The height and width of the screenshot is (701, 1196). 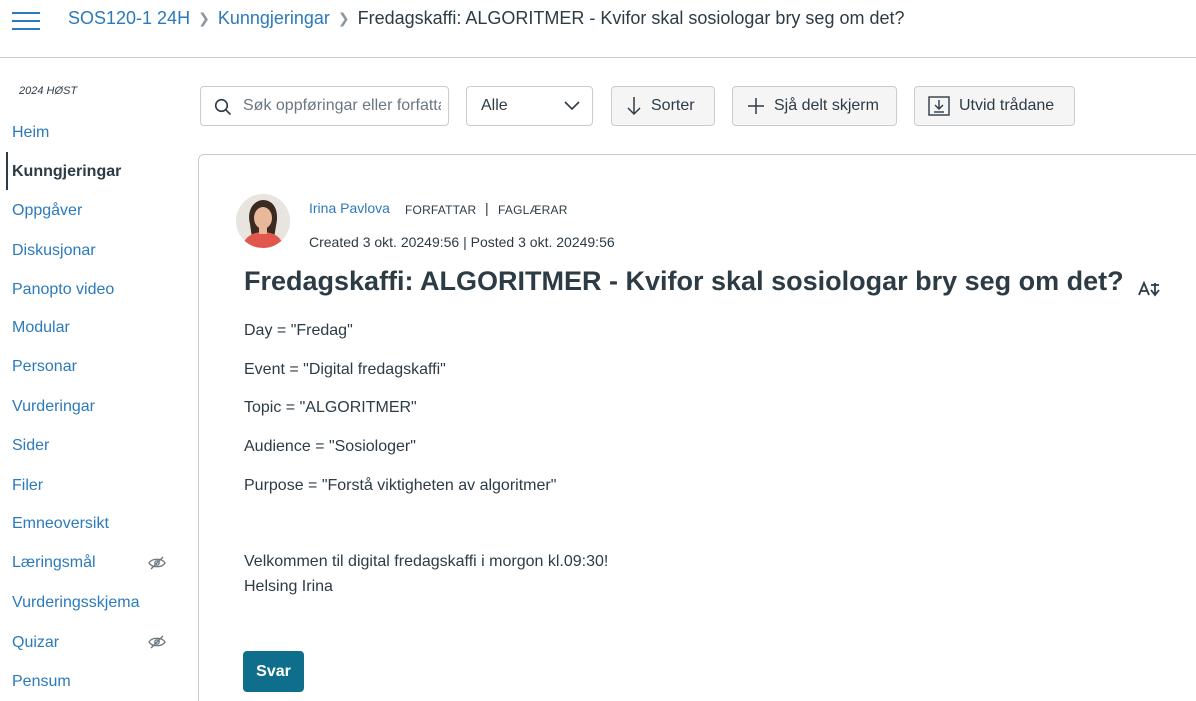 What do you see at coordinates (54, 251) in the screenshot?
I see `sidebar-item-diskusjonar: Diskusjonar` at bounding box center [54, 251].